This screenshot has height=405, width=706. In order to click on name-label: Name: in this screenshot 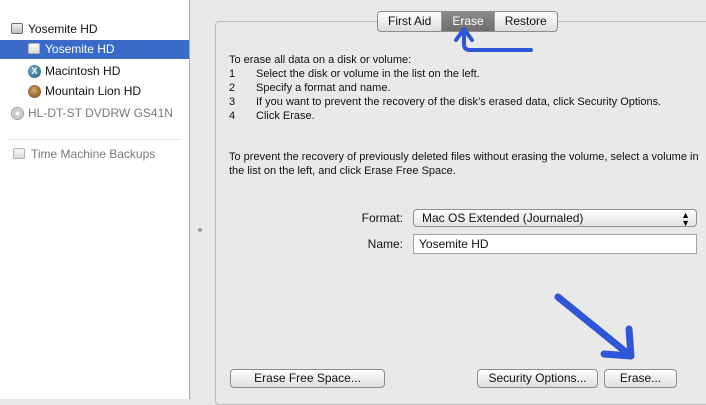, I will do `click(385, 244)`.